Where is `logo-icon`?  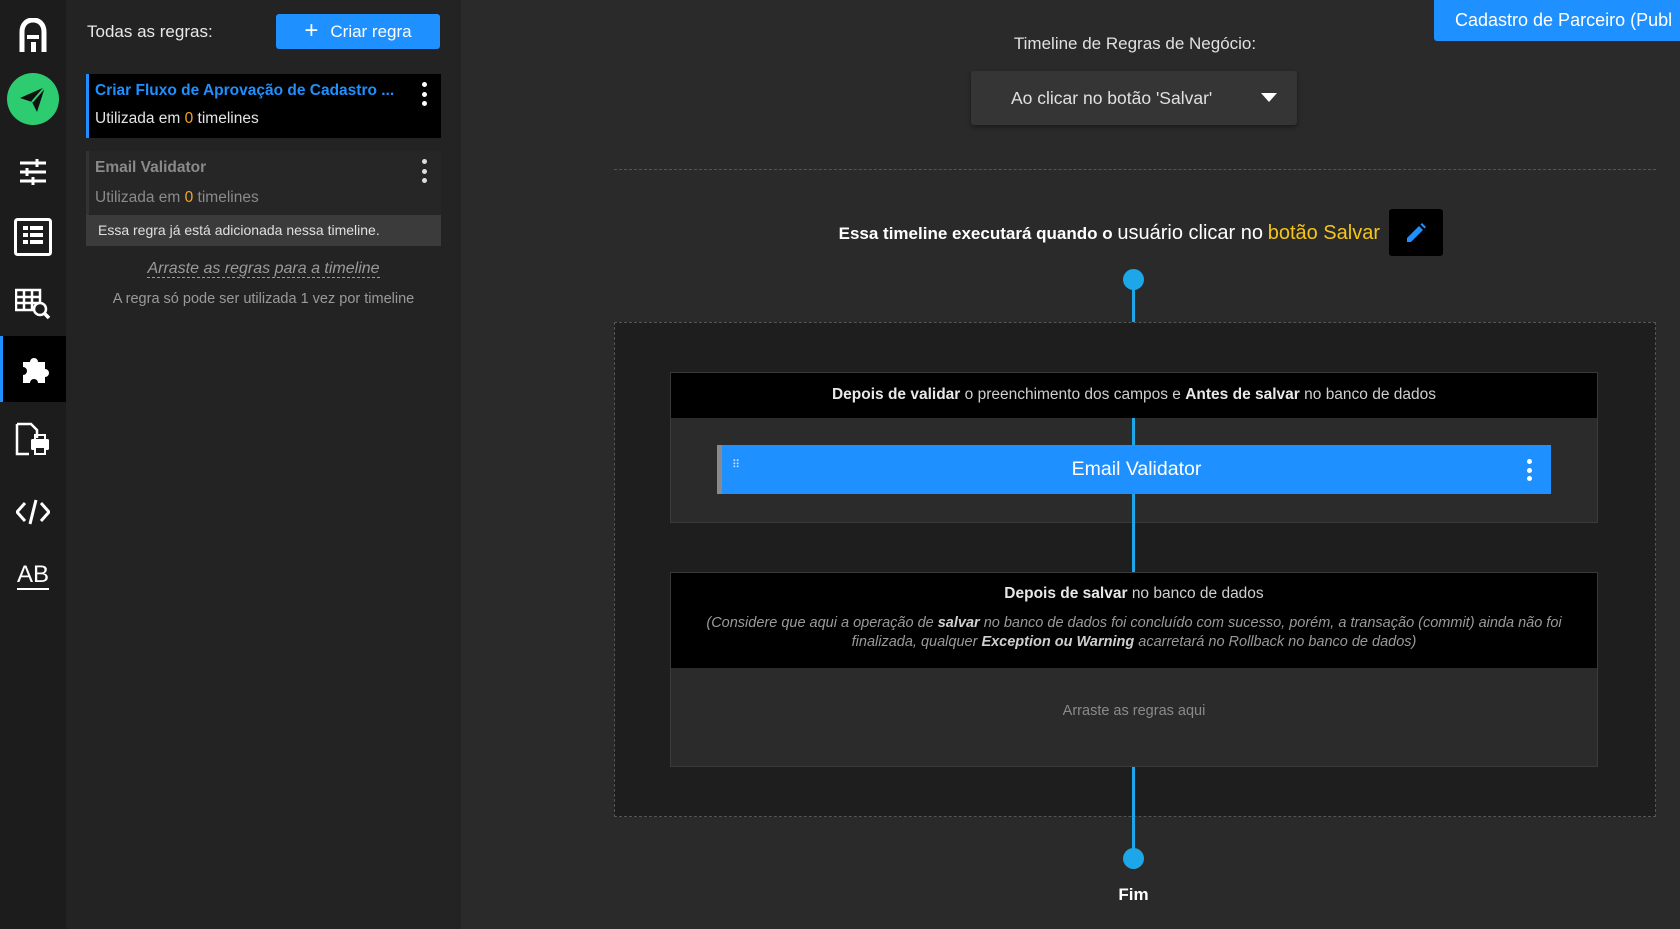
logo-icon is located at coordinates (33, 35).